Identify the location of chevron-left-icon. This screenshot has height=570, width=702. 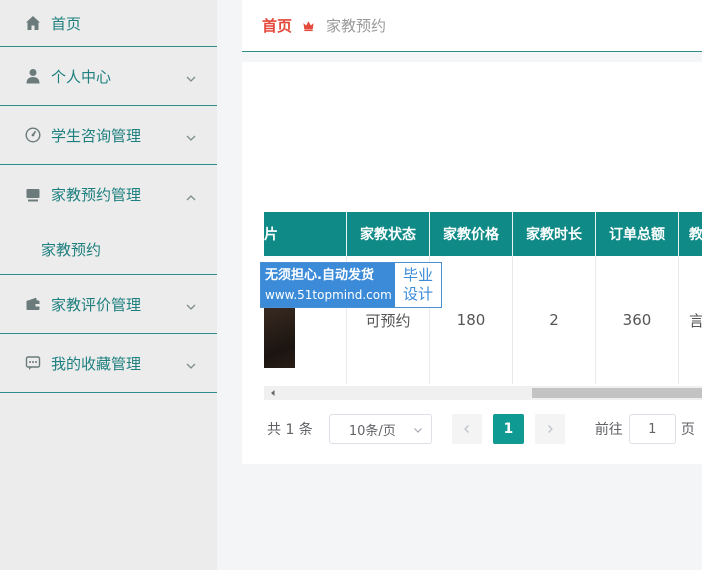
(466, 429).